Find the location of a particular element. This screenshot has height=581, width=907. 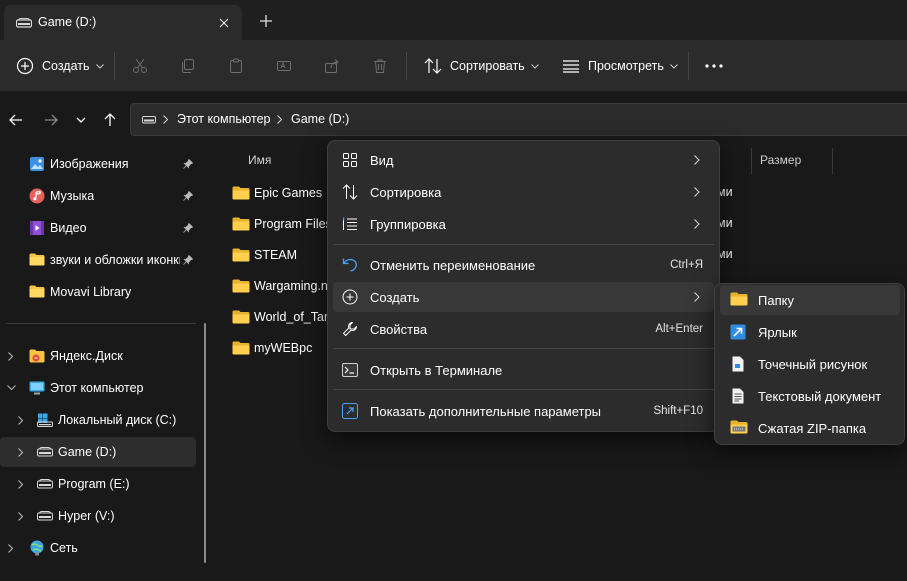

create-label: Создать is located at coordinates (66, 66).